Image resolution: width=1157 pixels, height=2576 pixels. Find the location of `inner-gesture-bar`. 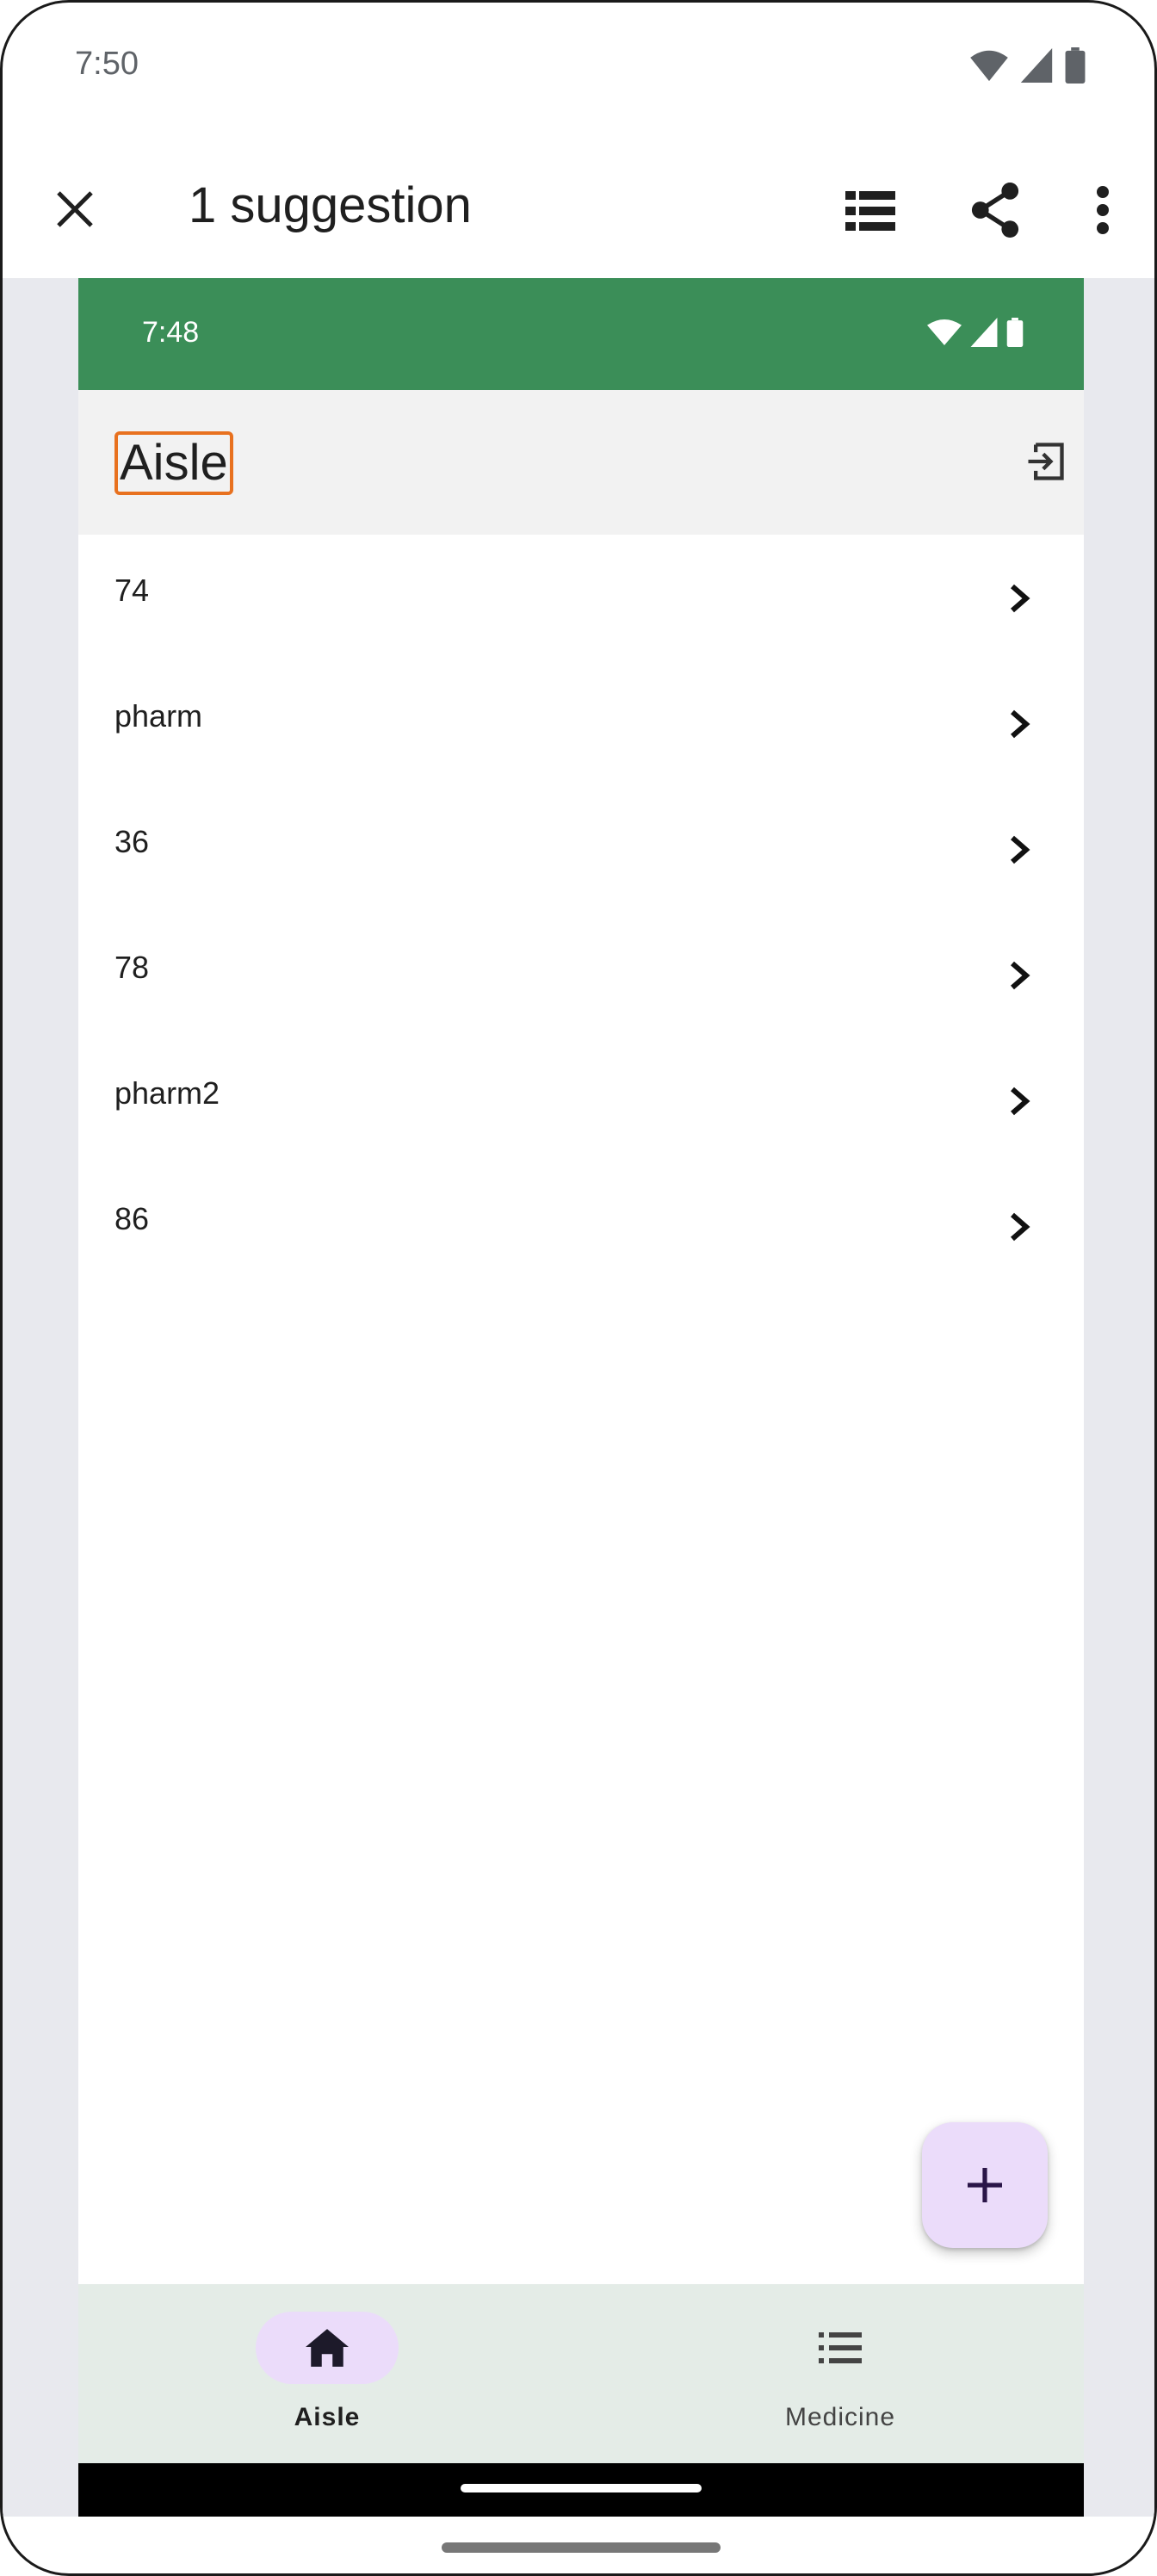

inner-gesture-bar is located at coordinates (581, 2490).